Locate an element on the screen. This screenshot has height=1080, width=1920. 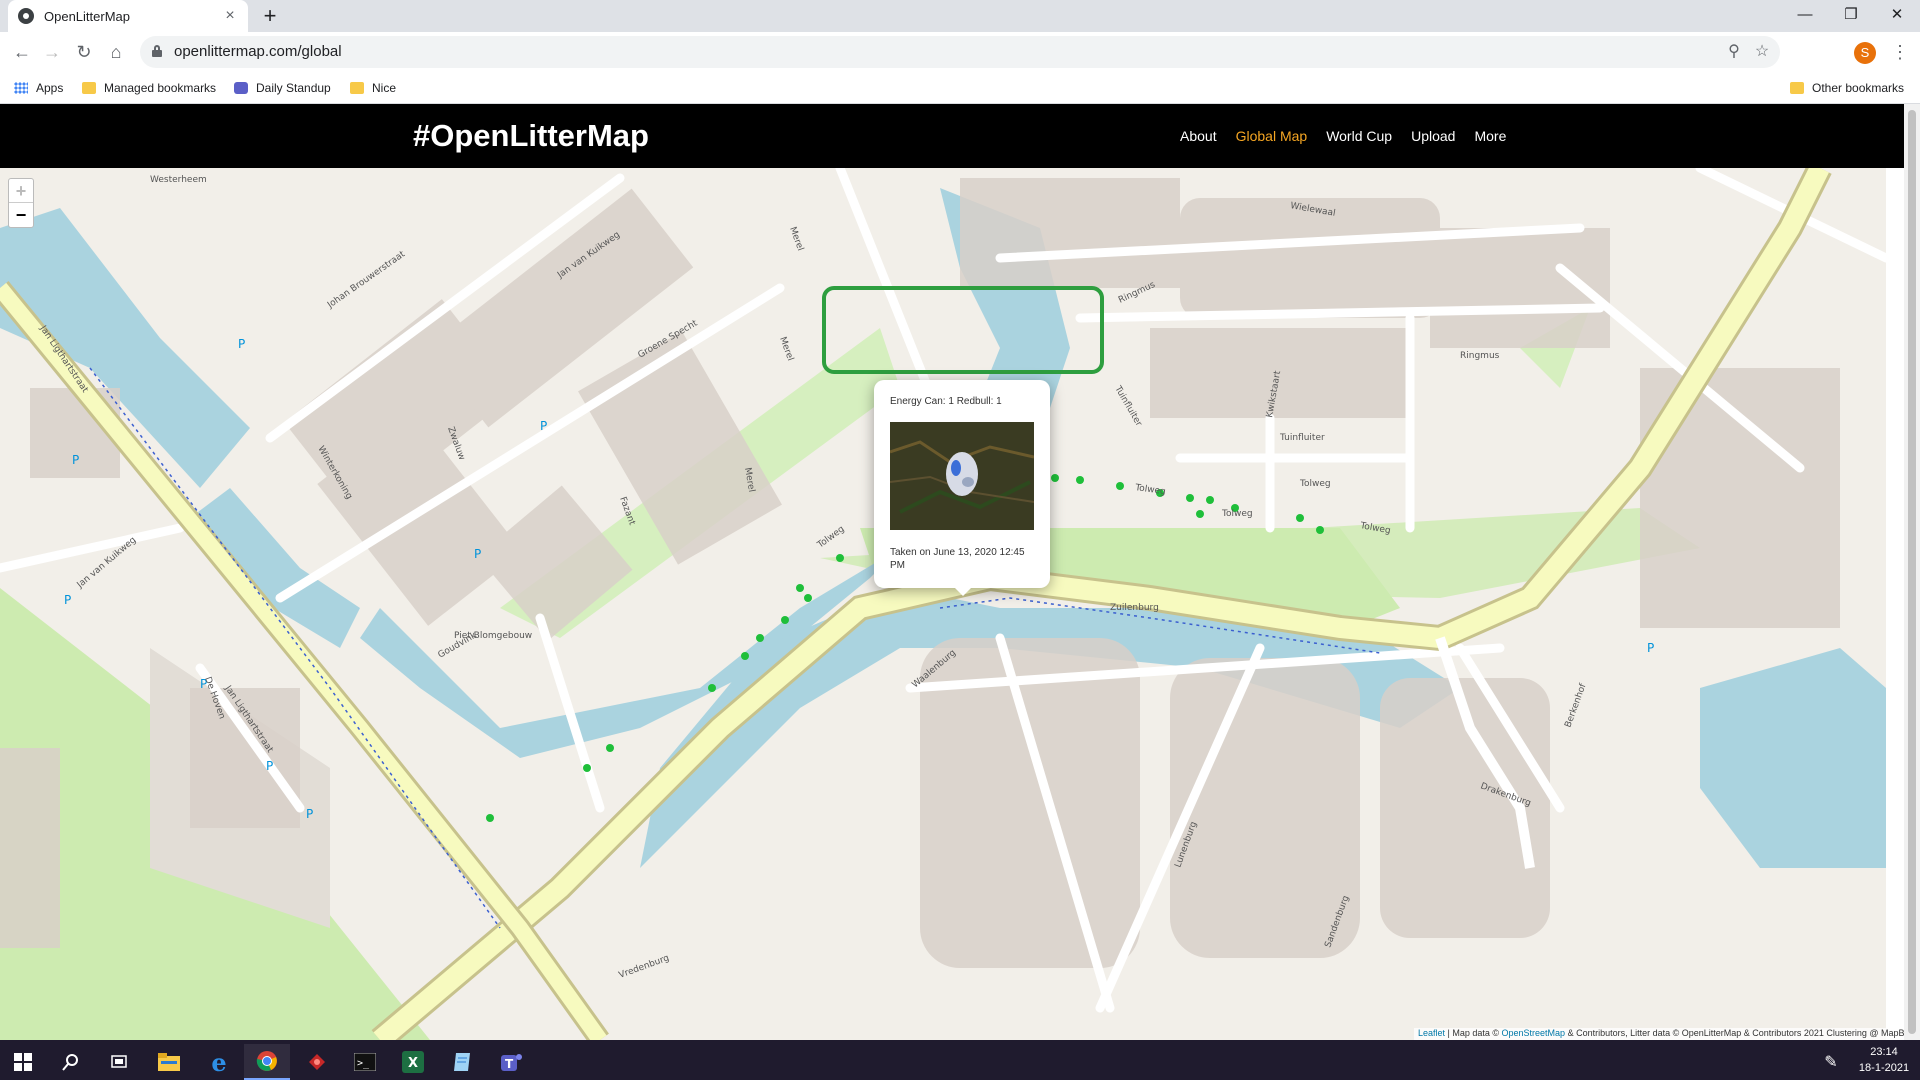
osm-link: OpenStreetMap is located at coordinates (1534, 1033).